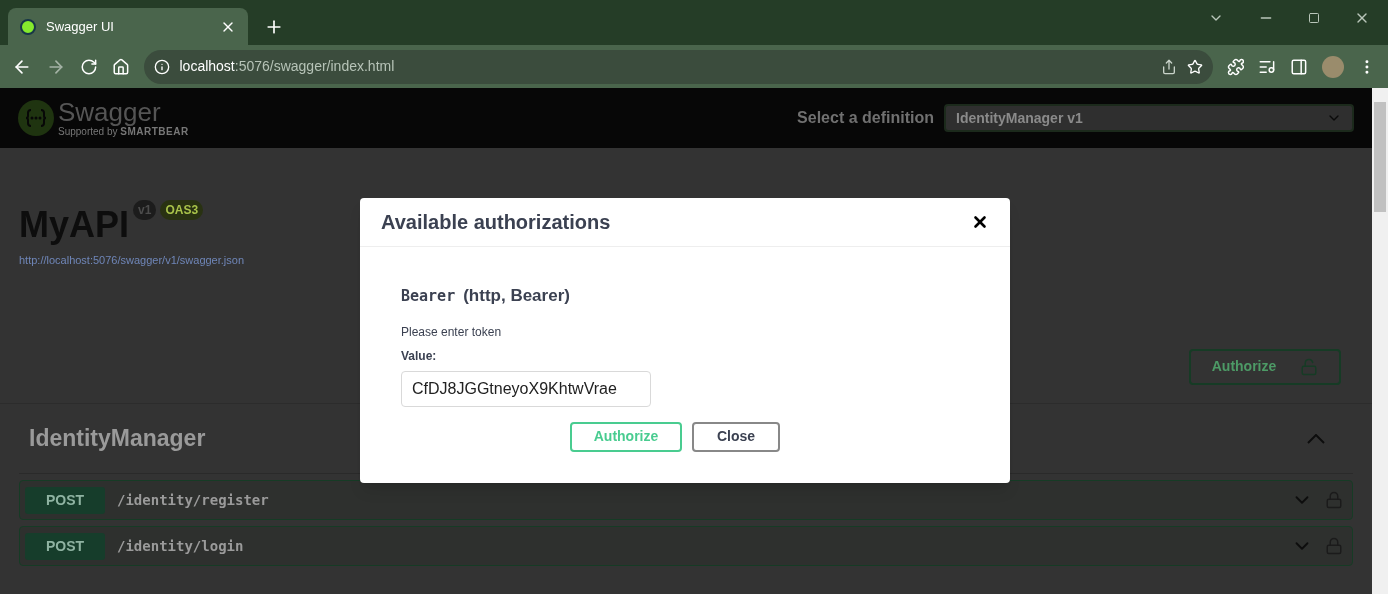 The height and width of the screenshot is (594, 1388). What do you see at coordinates (120, 66) in the screenshot?
I see `home-icon` at bounding box center [120, 66].